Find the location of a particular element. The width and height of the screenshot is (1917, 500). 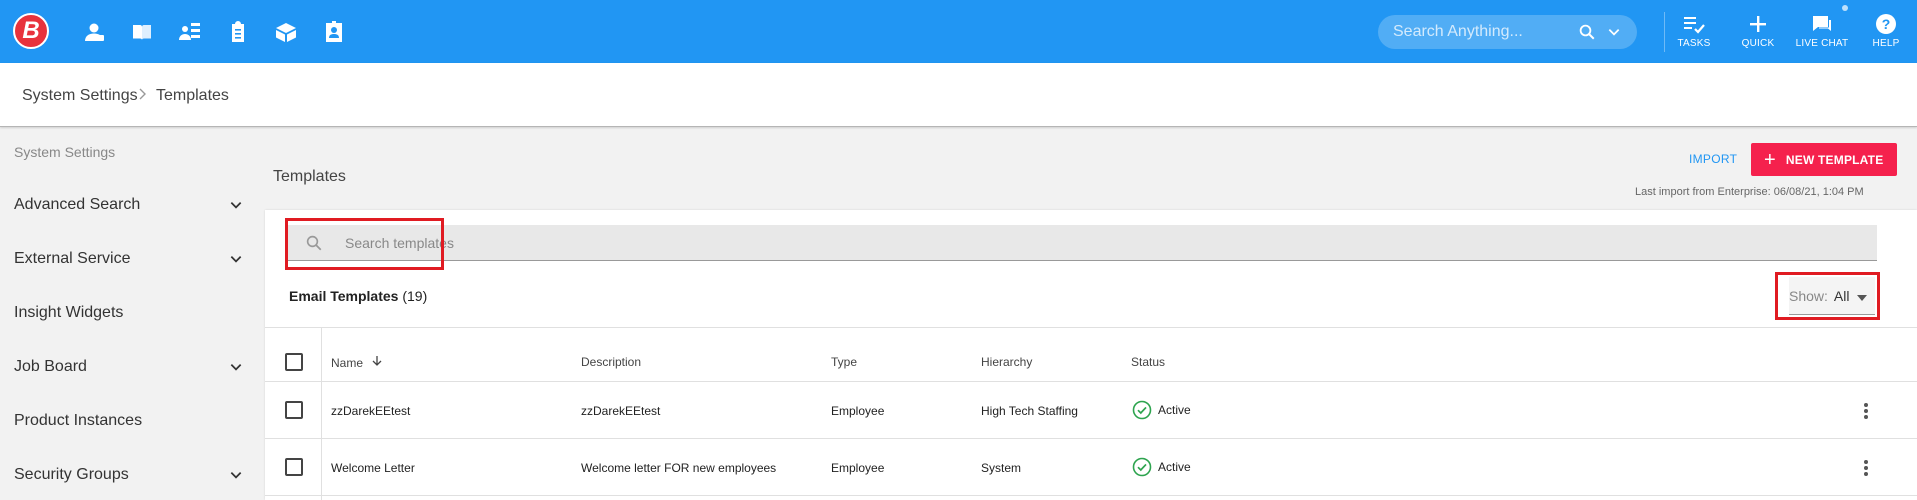

global-search-input is located at coordinates (1483, 32).